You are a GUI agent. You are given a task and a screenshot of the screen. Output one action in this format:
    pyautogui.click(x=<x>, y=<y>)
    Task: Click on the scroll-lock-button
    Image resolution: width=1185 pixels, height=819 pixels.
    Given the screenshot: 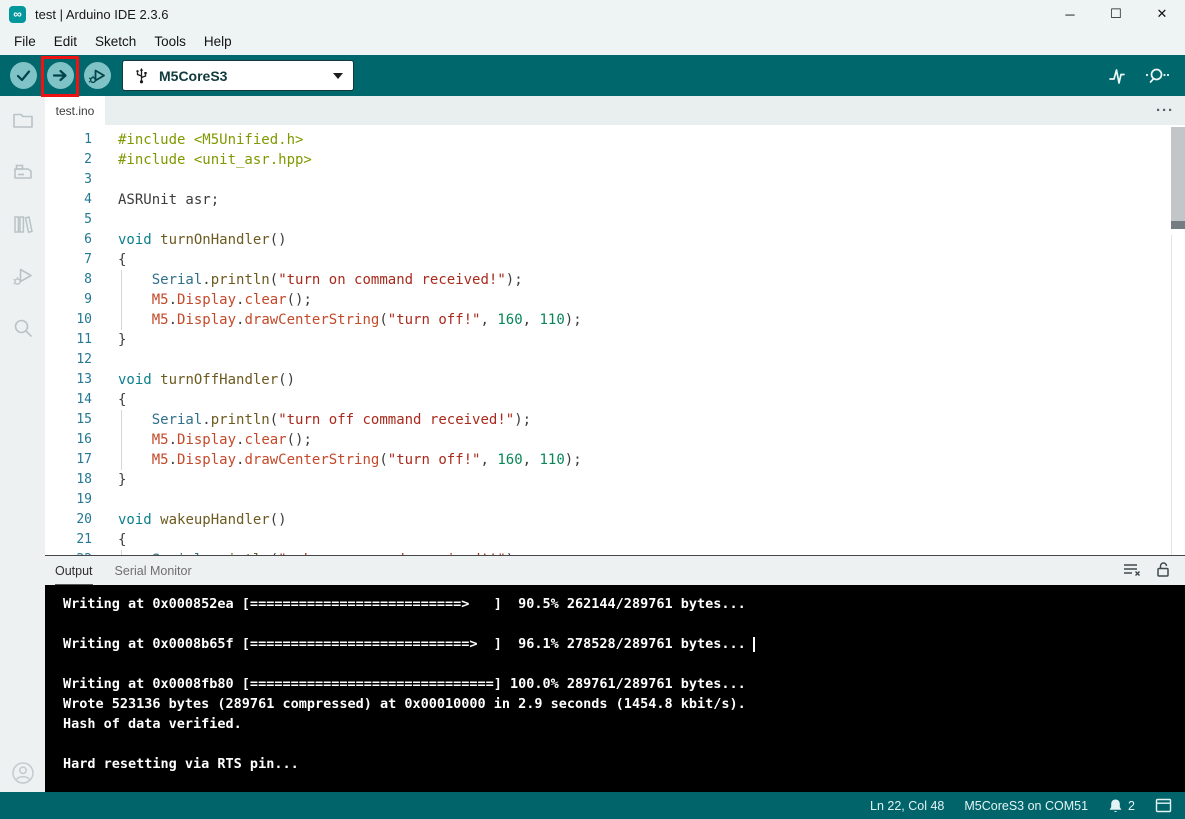 What is the action you would take?
    pyautogui.click(x=1163, y=570)
    